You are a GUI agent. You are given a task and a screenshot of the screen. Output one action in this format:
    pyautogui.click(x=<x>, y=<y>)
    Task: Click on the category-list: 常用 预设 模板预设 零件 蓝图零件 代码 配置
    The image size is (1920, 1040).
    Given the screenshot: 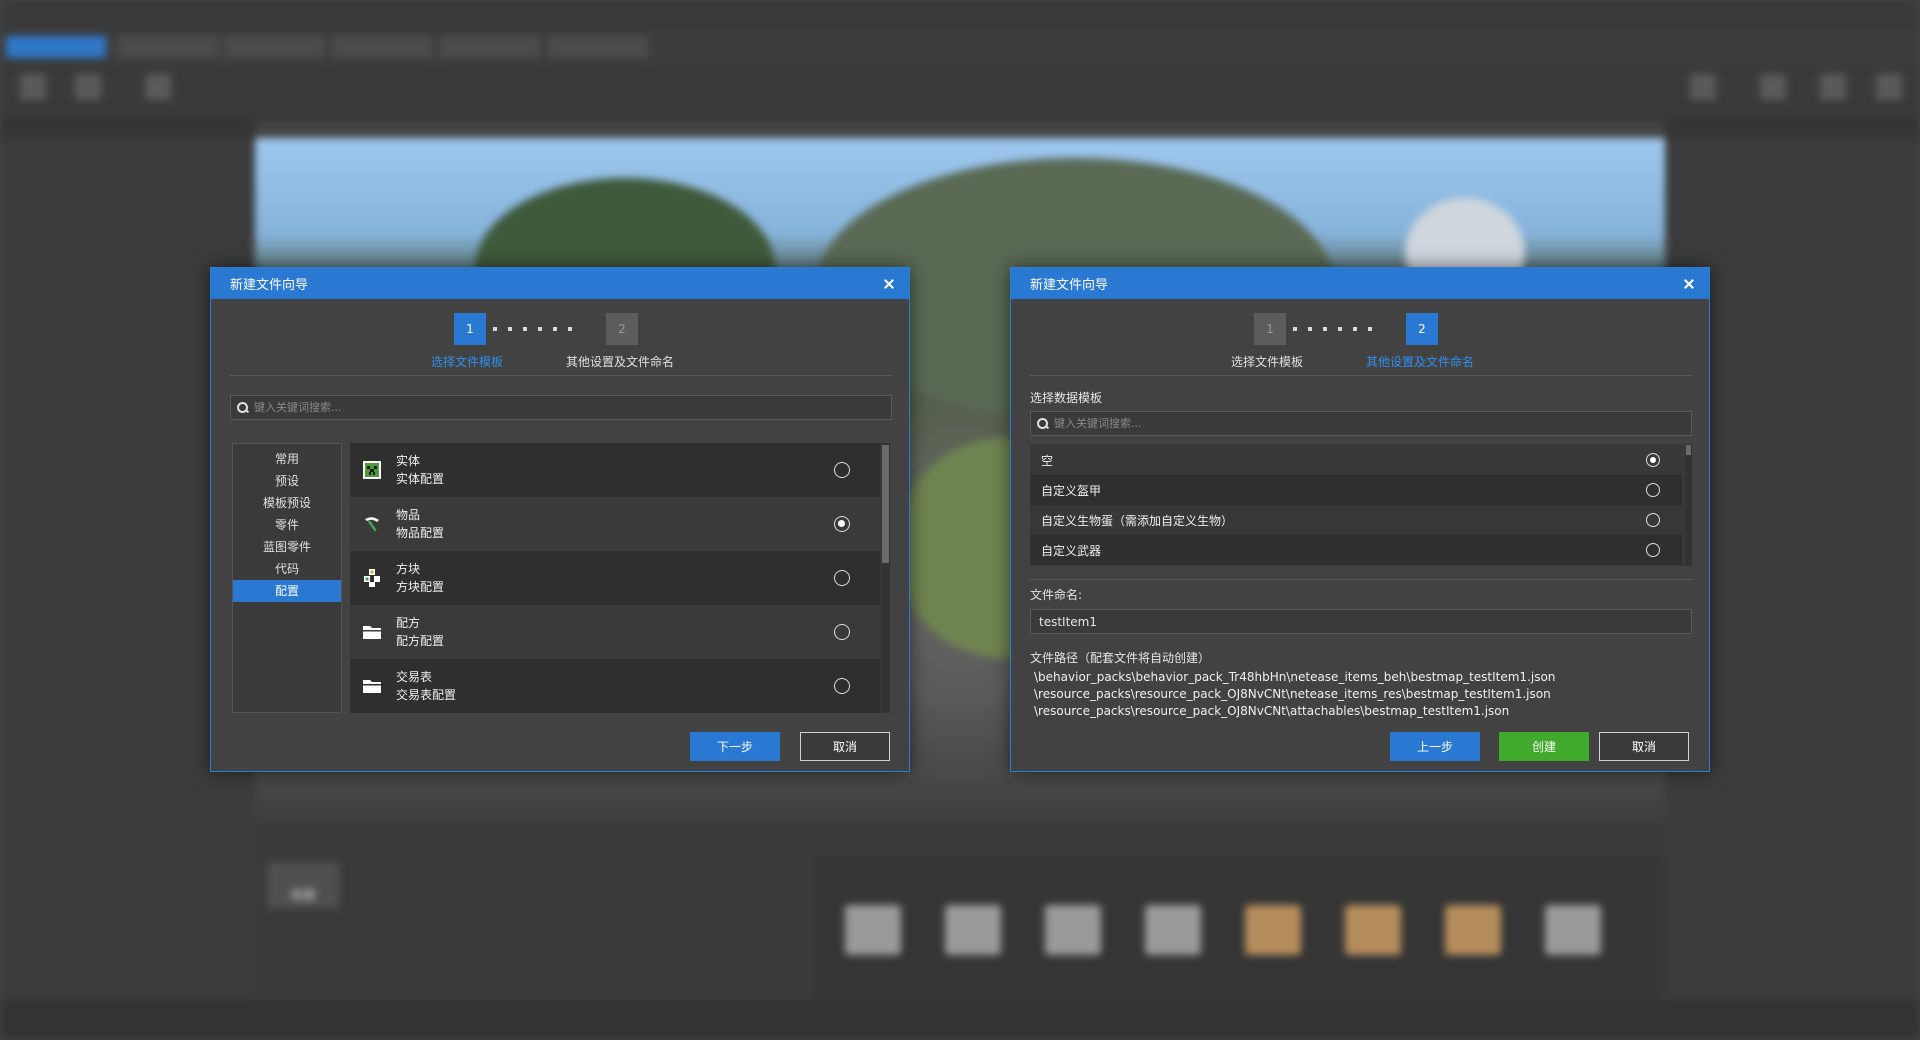 What is the action you would take?
    pyautogui.click(x=287, y=578)
    